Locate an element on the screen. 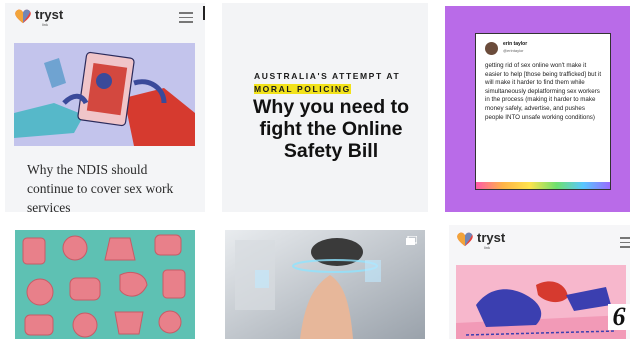  text-cursor is located at coordinates (204, 13).